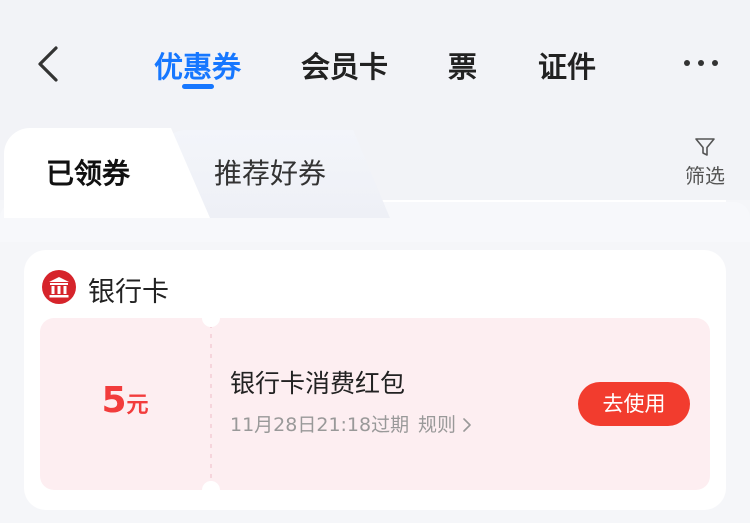  I want to click on coupon-rules-link: 规则, so click(445, 423).